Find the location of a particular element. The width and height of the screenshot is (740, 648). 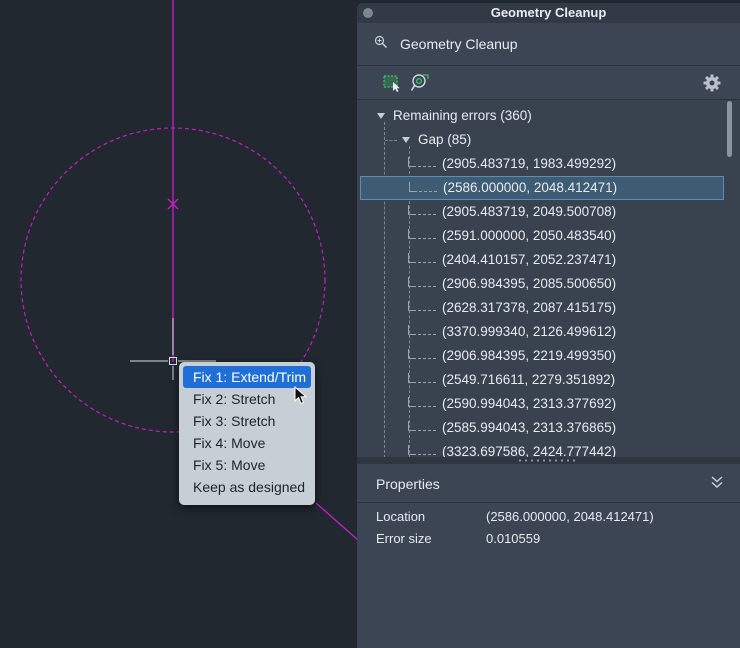

panel-window-title: Geometry Cleanup is located at coordinates (548, 12).